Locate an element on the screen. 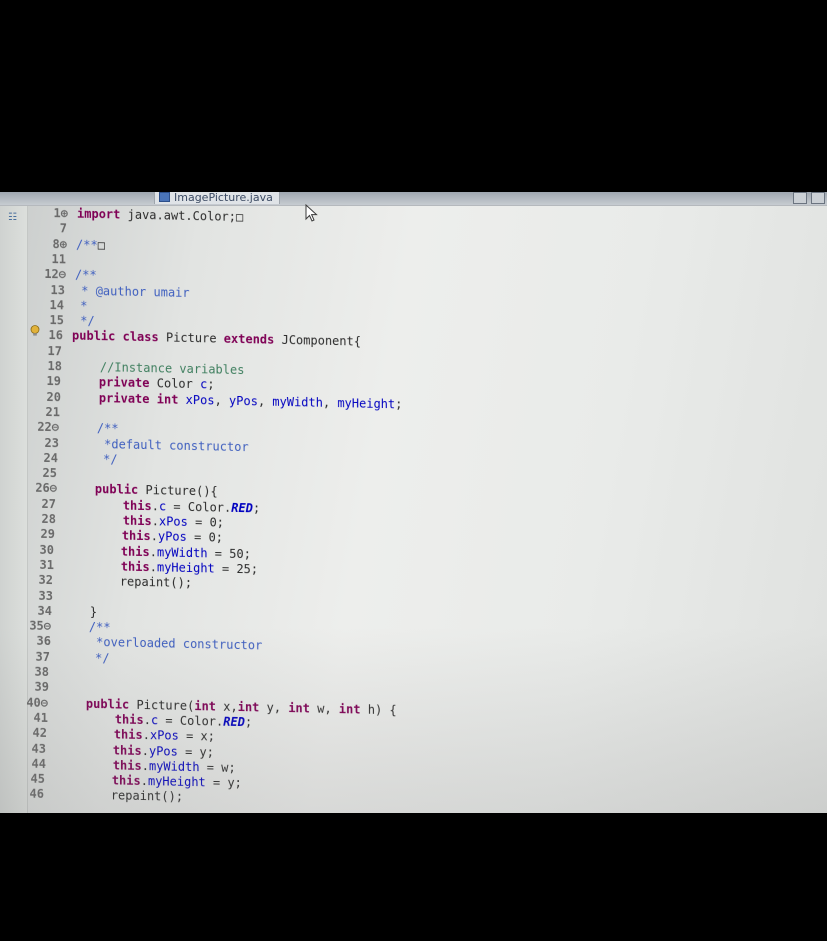 This screenshot has height=941, width=827. quick-fix-bulb-icon is located at coordinates (35, 330).